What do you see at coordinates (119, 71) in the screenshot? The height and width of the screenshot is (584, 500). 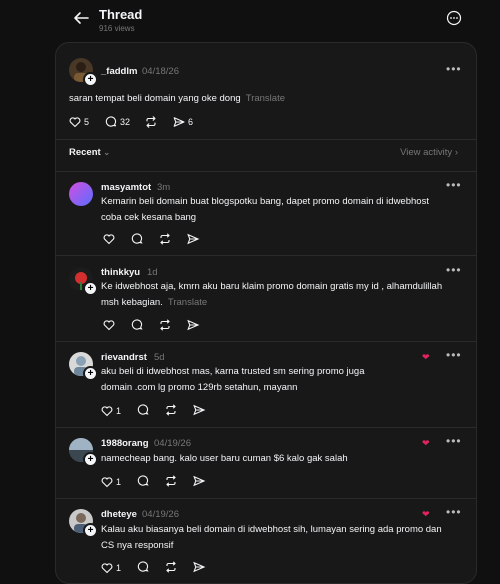 I see `post-username: _faddlm` at bounding box center [119, 71].